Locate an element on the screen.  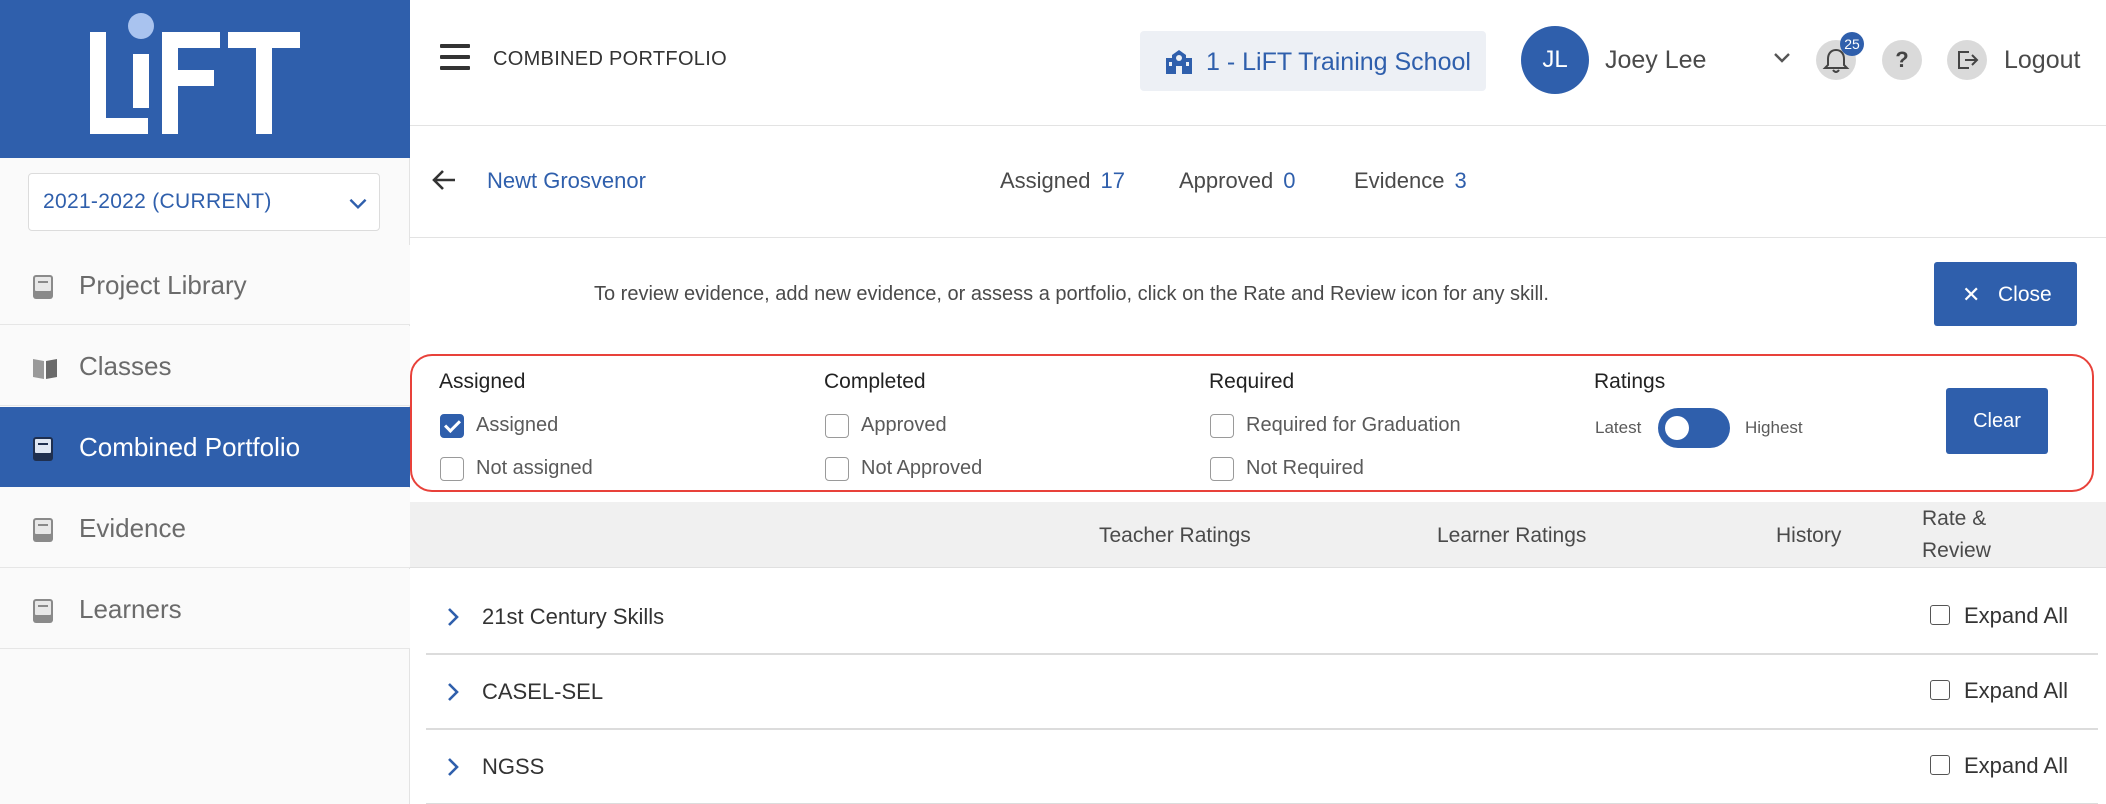
open-book-icon is located at coordinates (45, 369).